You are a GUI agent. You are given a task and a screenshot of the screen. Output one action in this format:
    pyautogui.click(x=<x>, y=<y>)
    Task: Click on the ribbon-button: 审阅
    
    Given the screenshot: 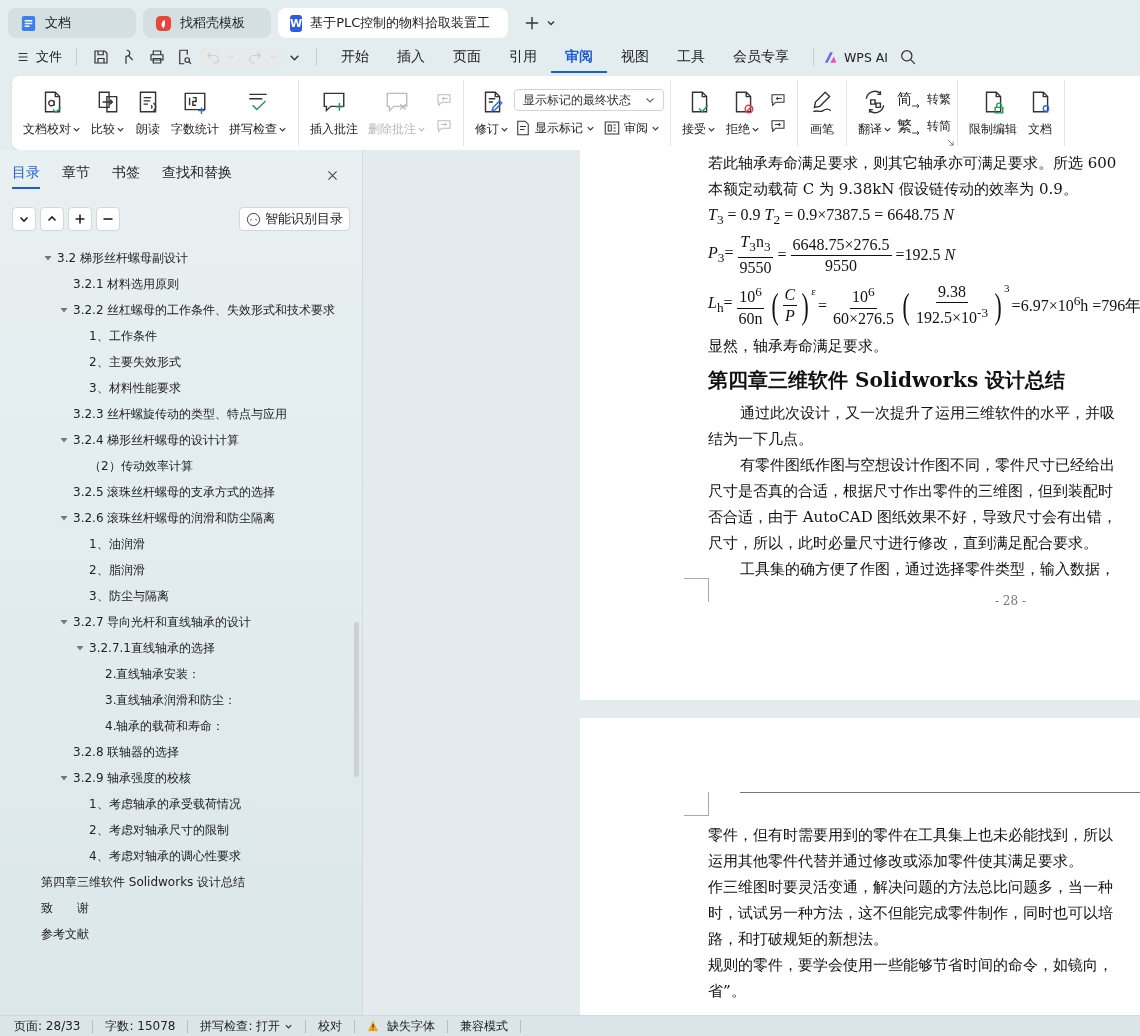 What is the action you would take?
    pyautogui.click(x=631, y=128)
    